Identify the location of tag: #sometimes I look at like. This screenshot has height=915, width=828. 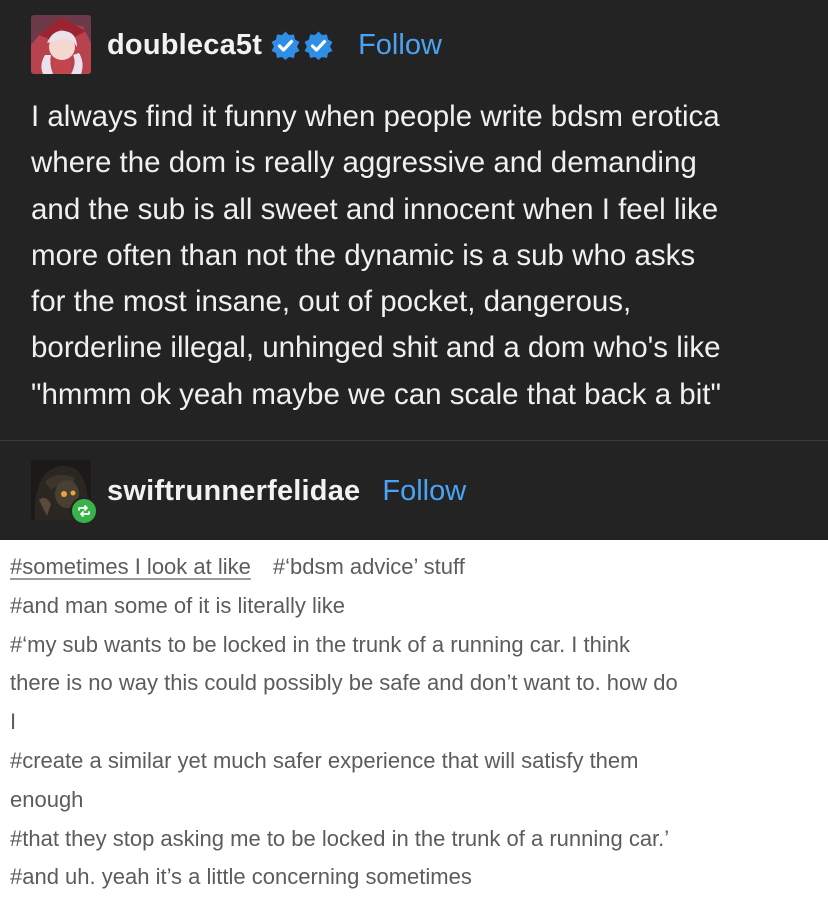
(130, 566).